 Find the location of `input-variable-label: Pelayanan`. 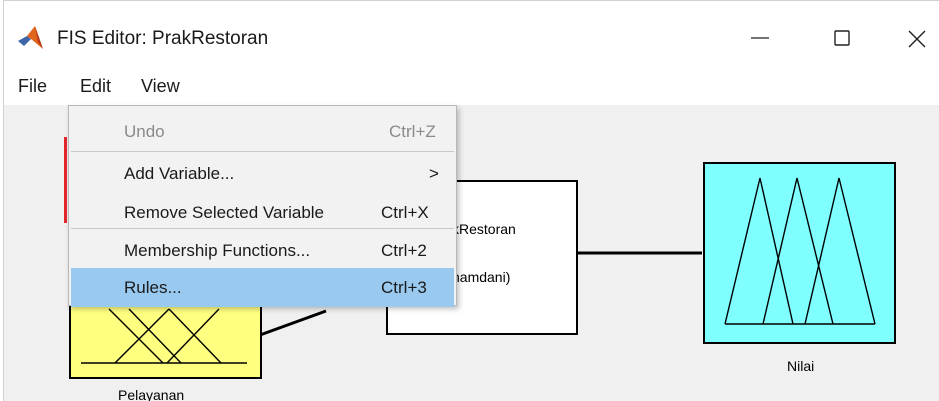

input-variable-label: Pelayanan is located at coordinates (151, 394).